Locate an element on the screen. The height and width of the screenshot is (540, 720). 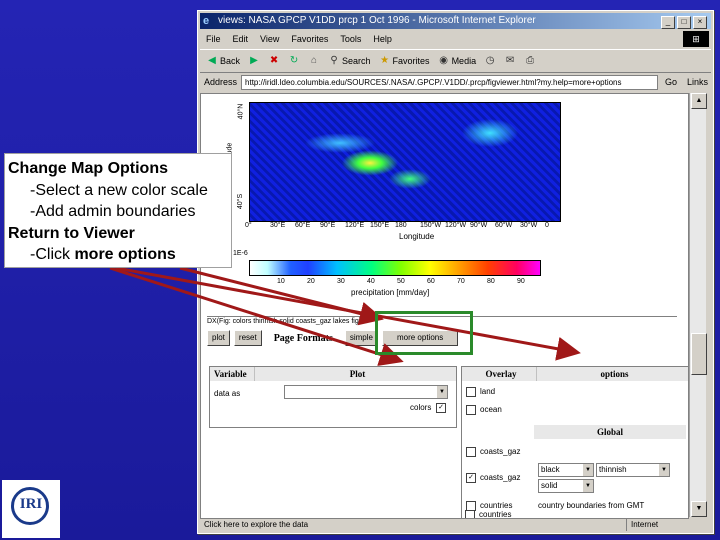
minimize-button: _ is located at coordinates (668, 22).